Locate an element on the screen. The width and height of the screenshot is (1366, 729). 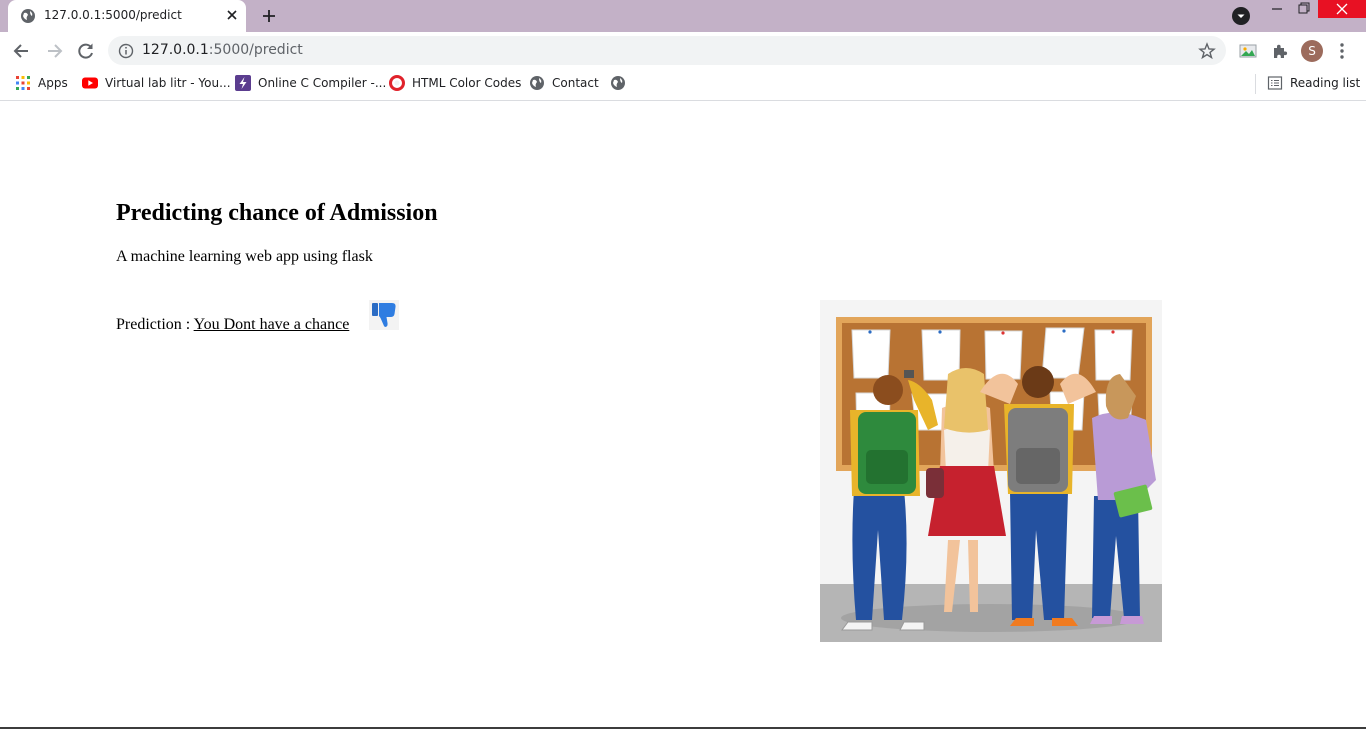
url-text: 127.0.0.1:5000/predict is located at coordinates (222, 50).